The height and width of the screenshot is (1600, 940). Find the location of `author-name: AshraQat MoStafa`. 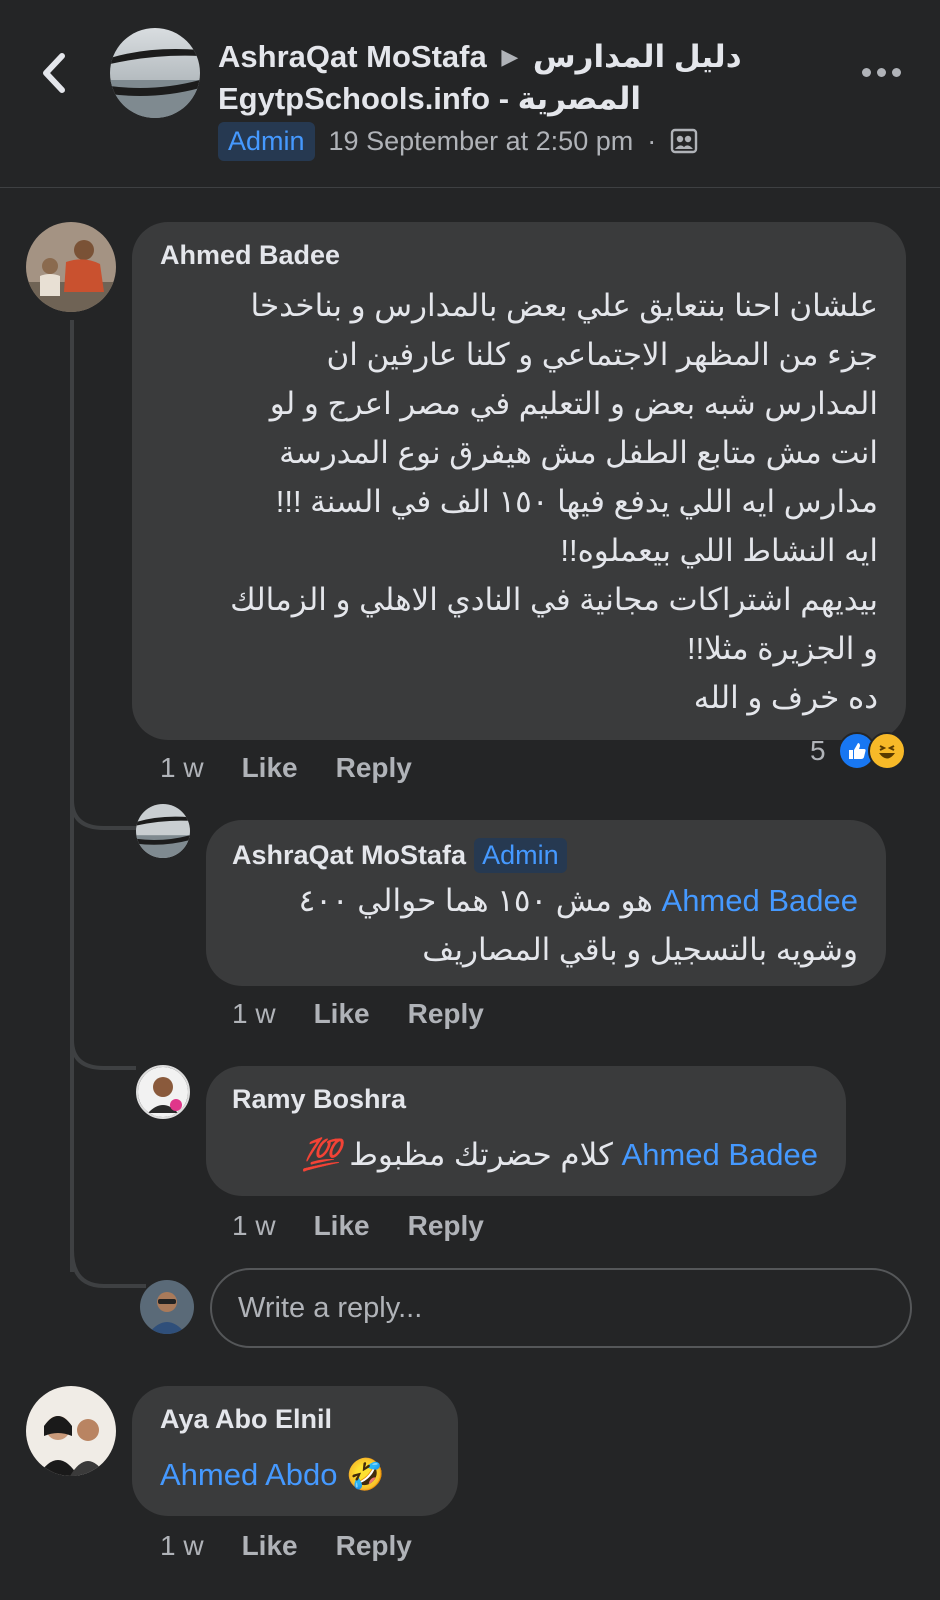

author-name: AshraQat MoStafa is located at coordinates (352, 56).